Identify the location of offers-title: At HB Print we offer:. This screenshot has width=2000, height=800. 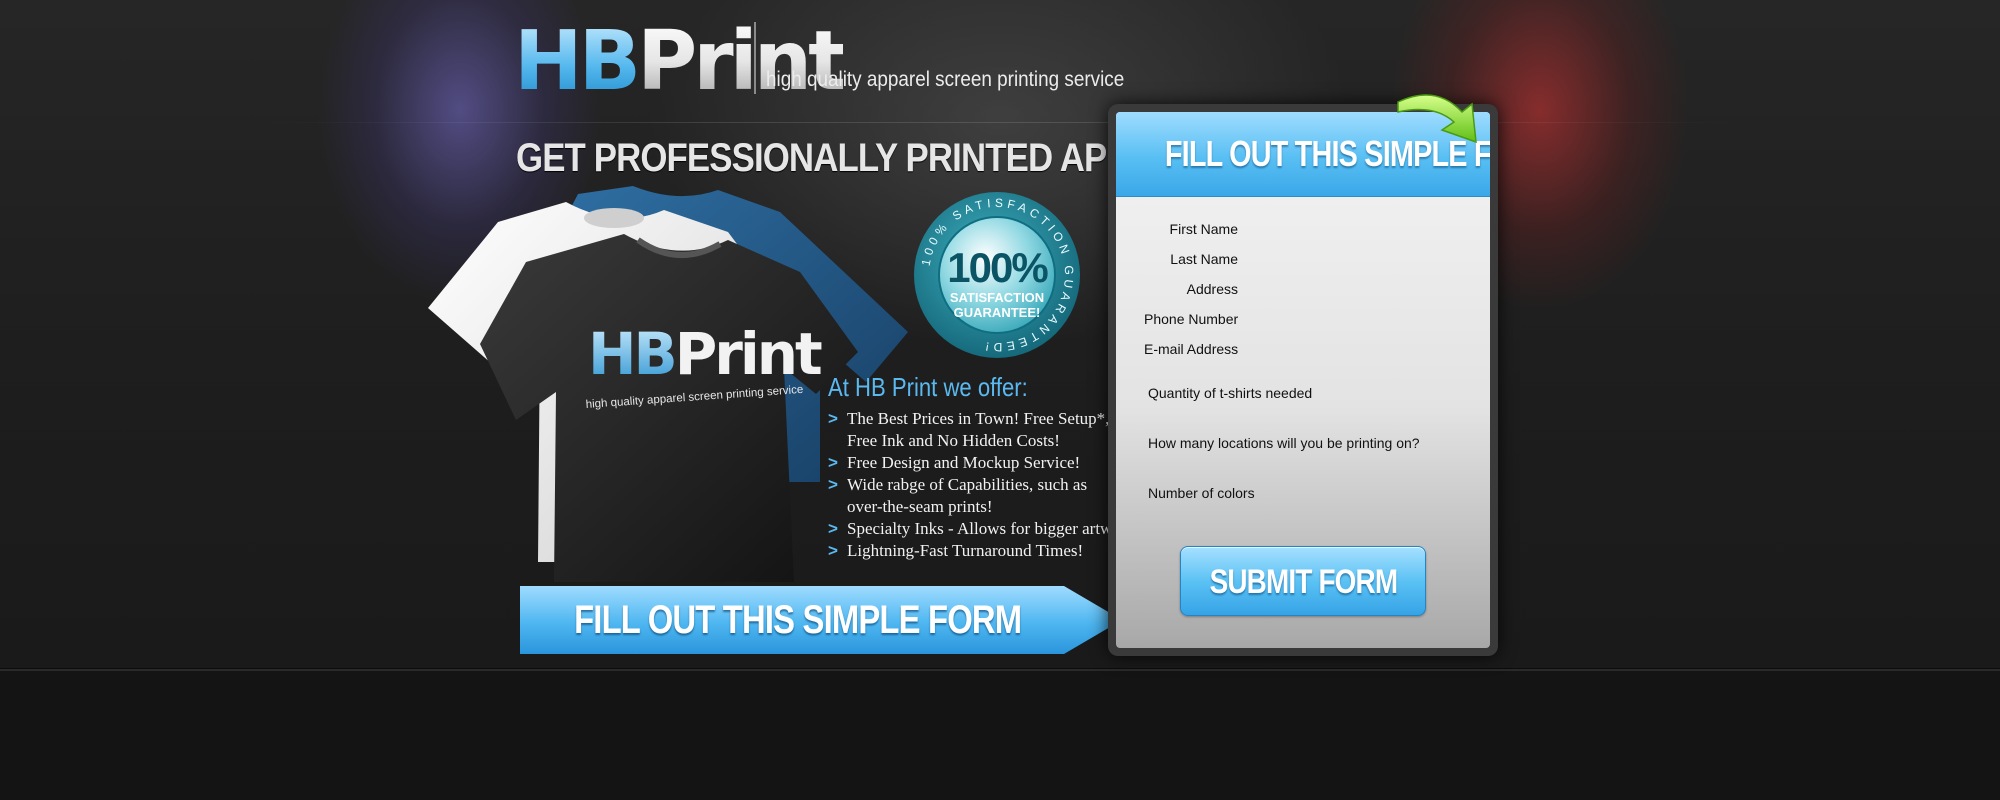
(928, 387).